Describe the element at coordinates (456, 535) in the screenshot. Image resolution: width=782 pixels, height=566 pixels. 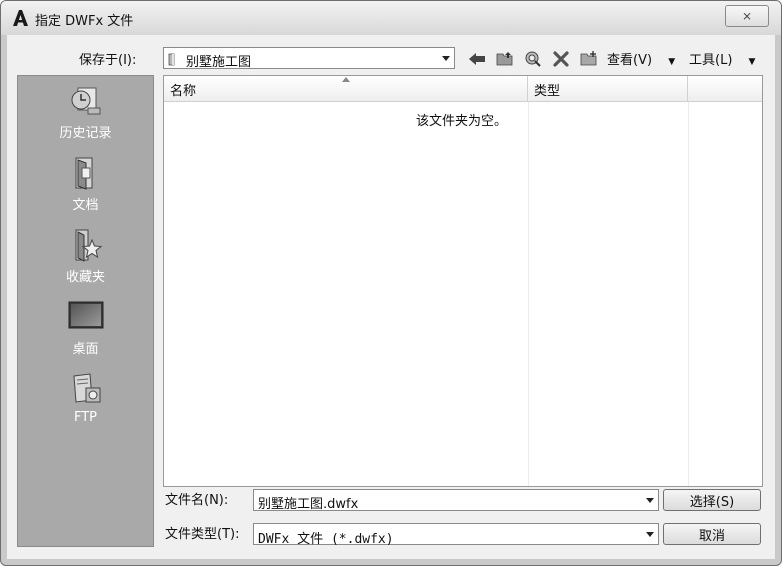
I see `file-type-combo: DWFx 文件 (*.dwfx)` at that location.